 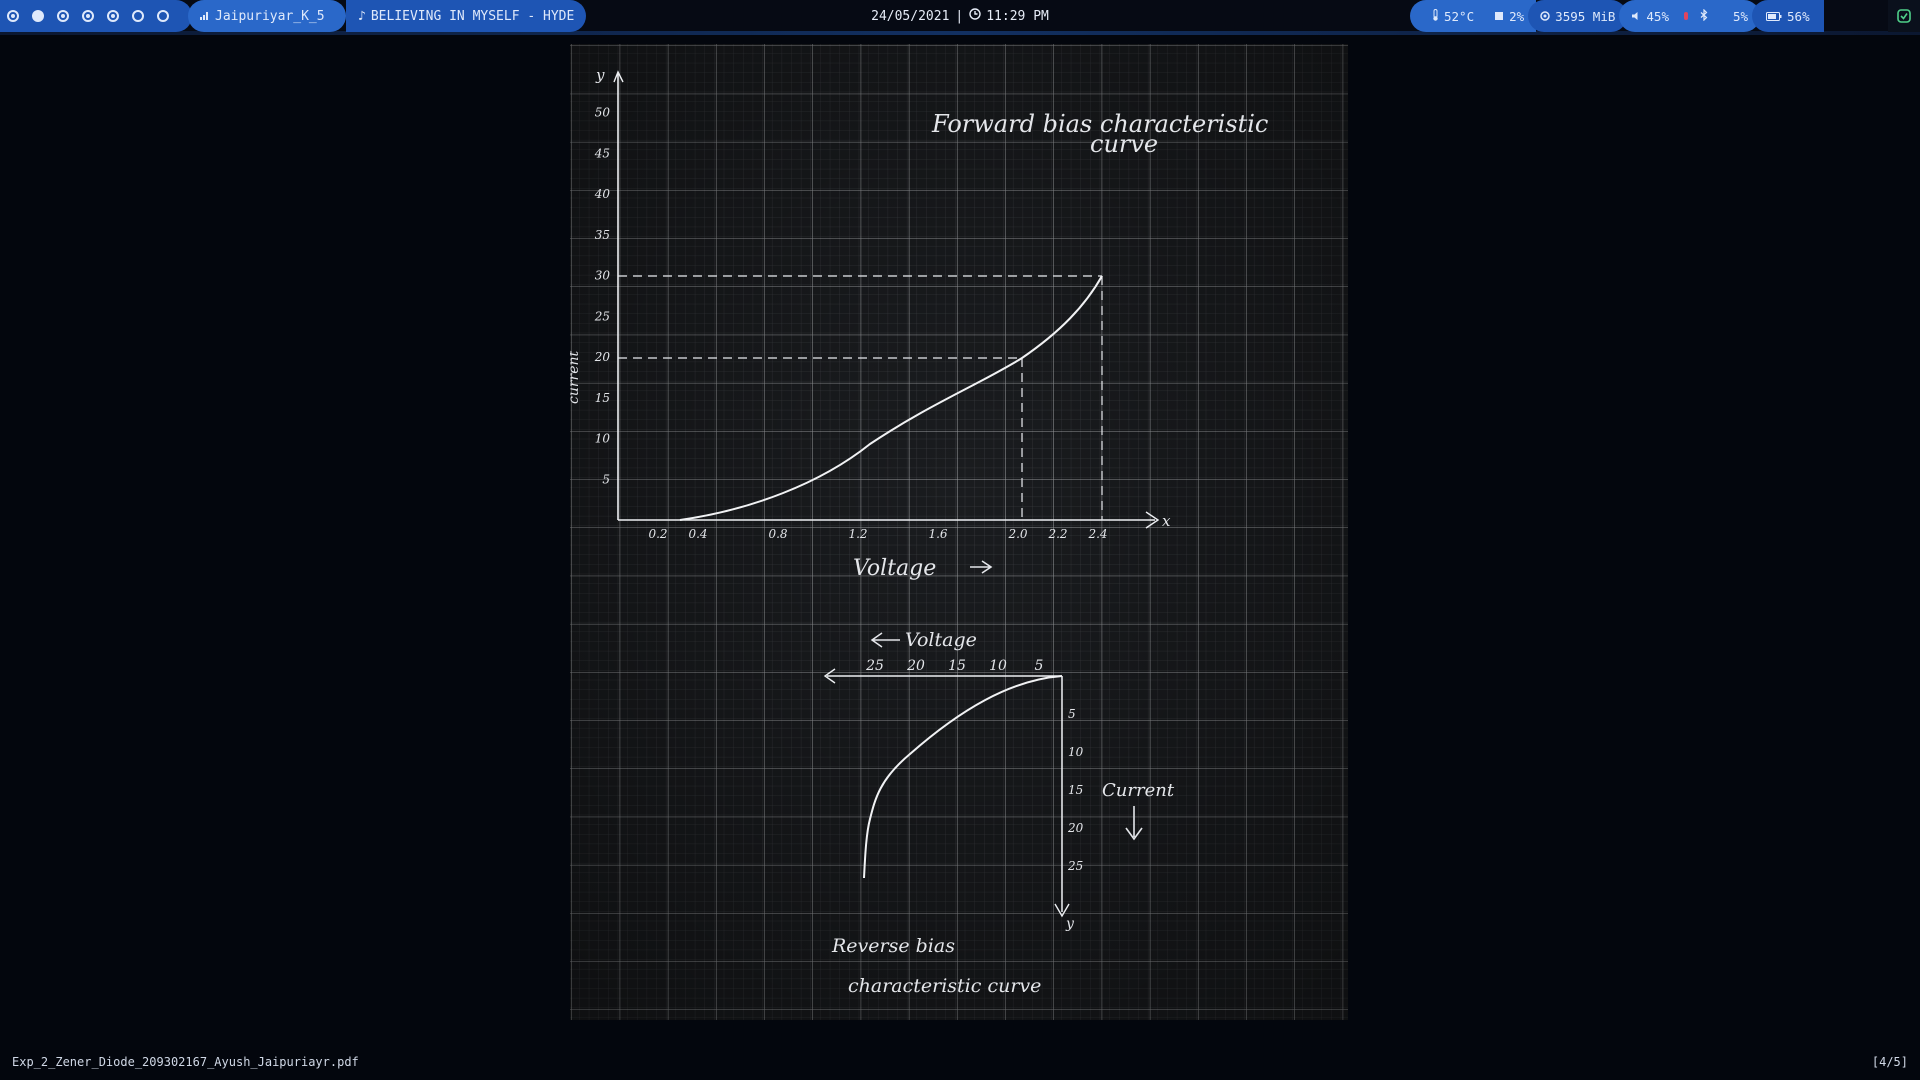 What do you see at coordinates (1166, 521) in the screenshot?
I see `x-symbol: x` at bounding box center [1166, 521].